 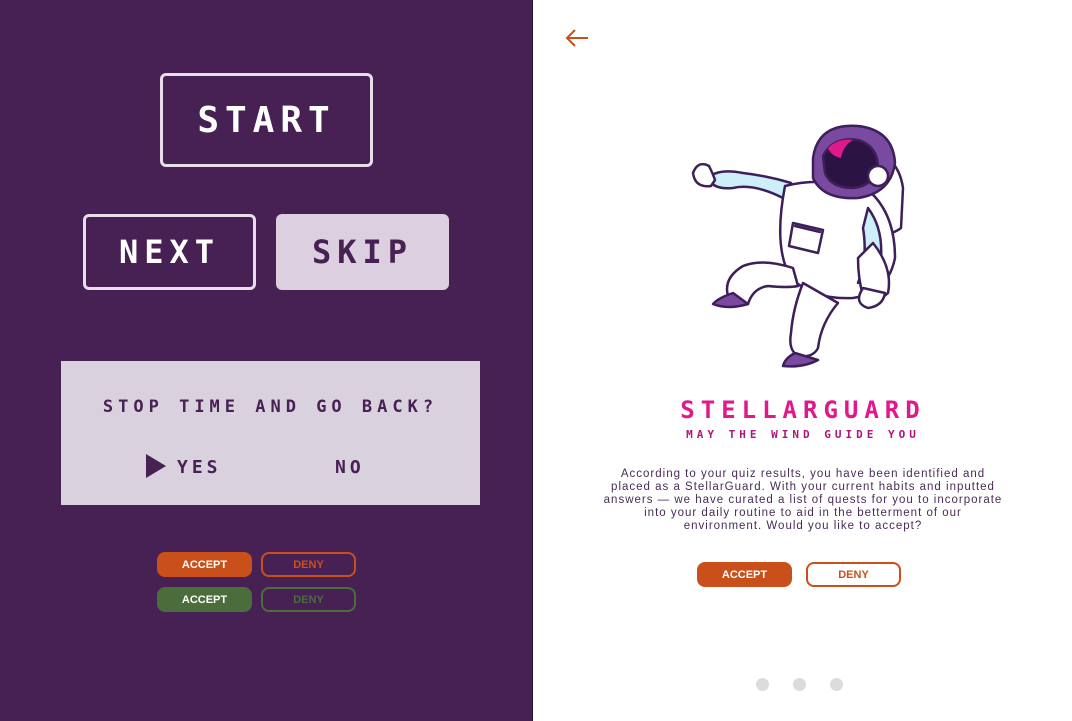 What do you see at coordinates (169, 252) in the screenshot?
I see `next-button: NEXT` at bounding box center [169, 252].